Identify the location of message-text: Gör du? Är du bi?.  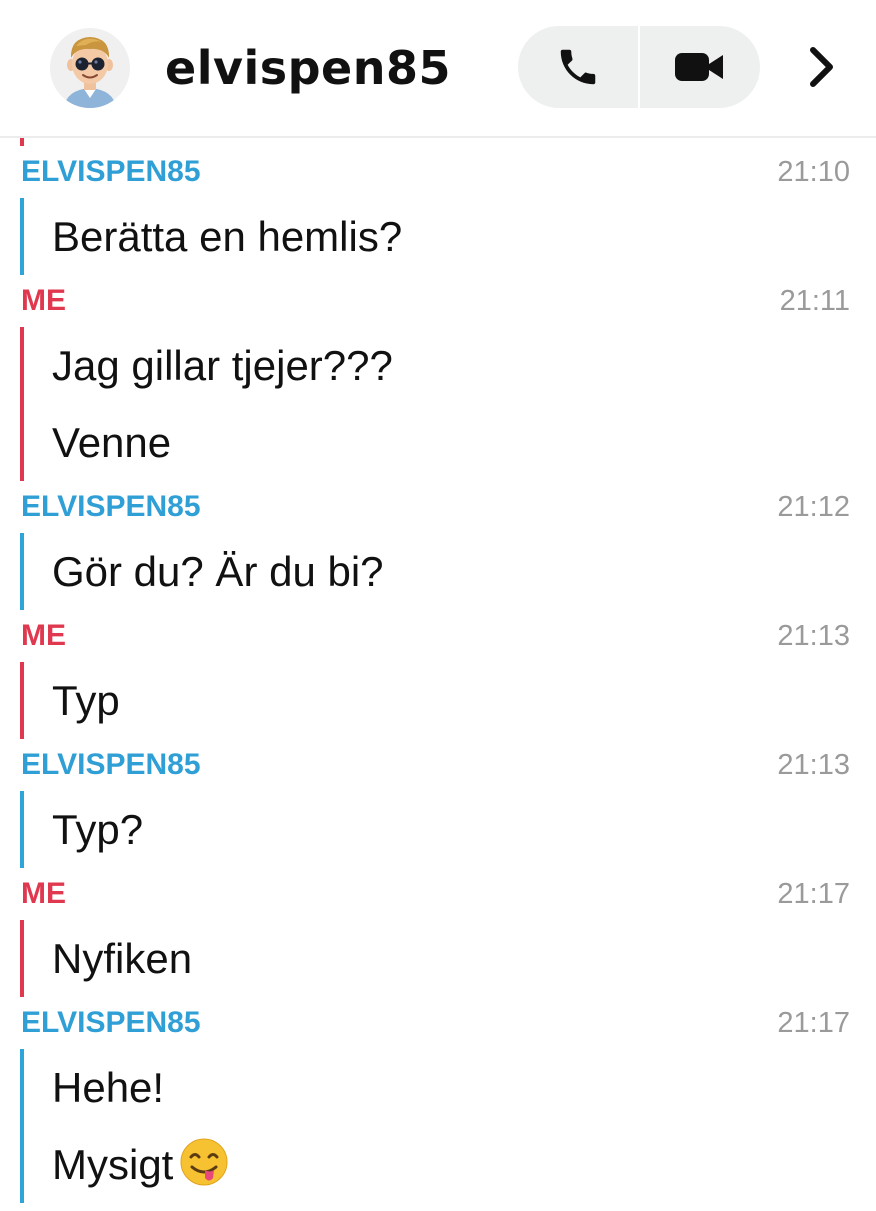
(218, 571).